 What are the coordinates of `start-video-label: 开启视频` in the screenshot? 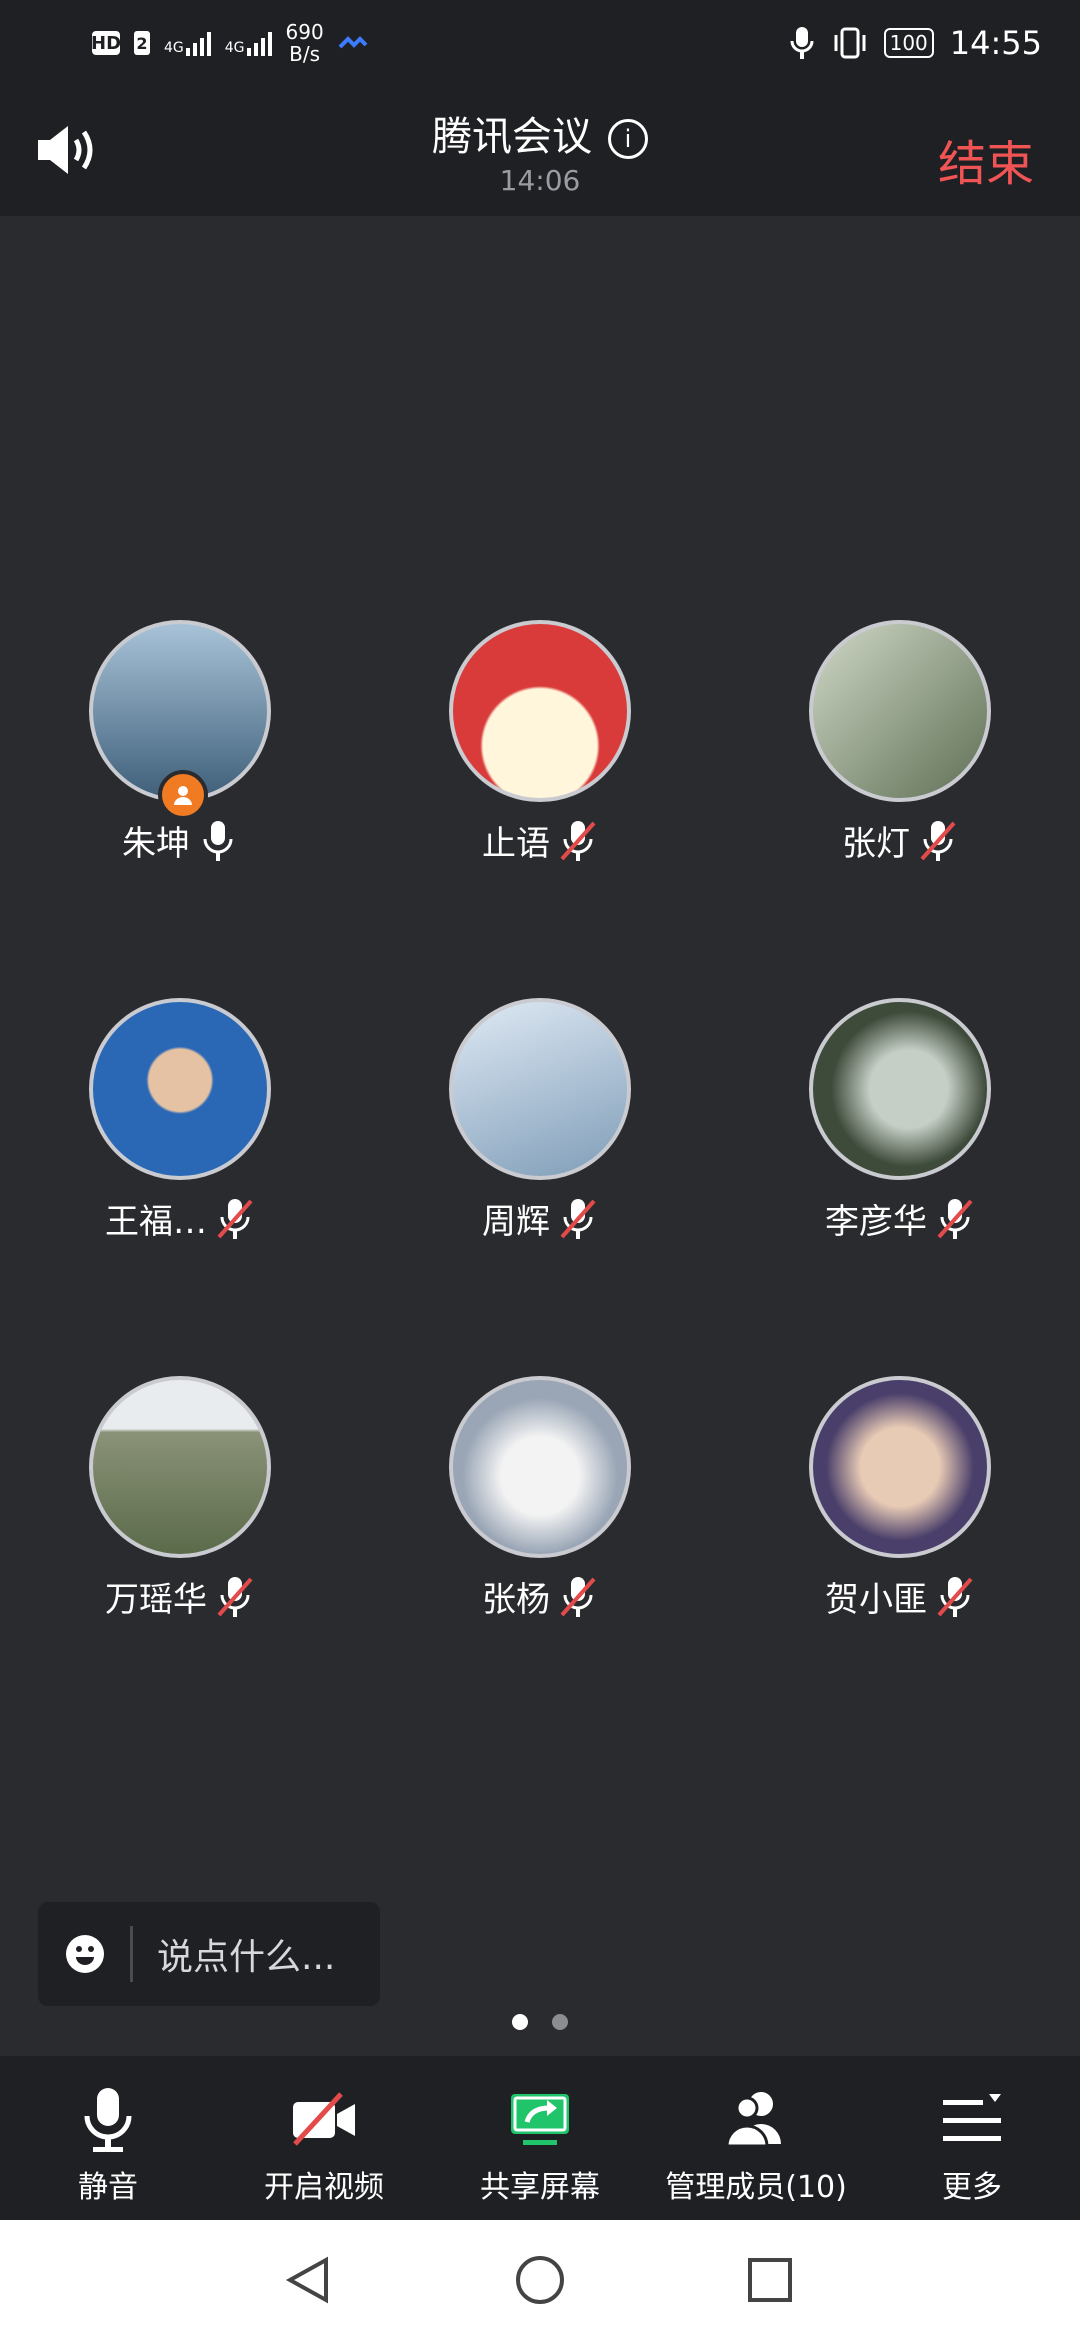 It's located at (324, 2187).